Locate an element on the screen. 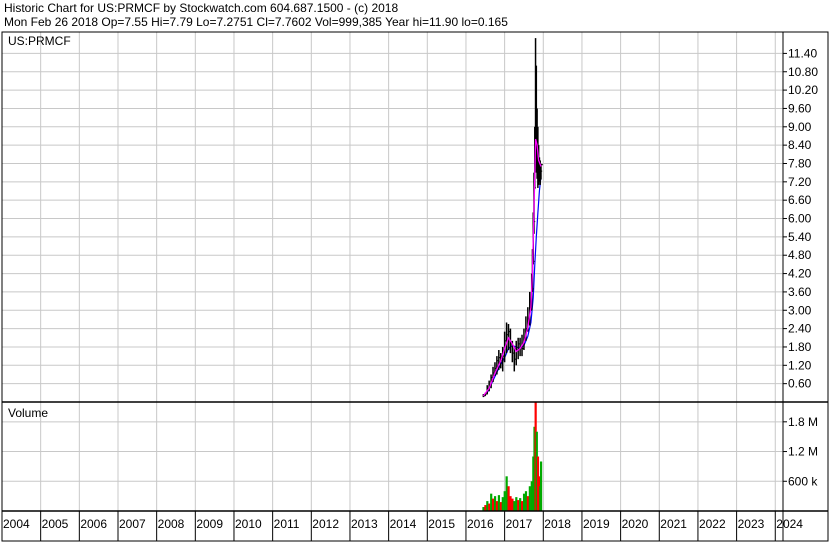 This screenshot has height=543, width=830. x-tick-label: 2015 is located at coordinates (441, 524).